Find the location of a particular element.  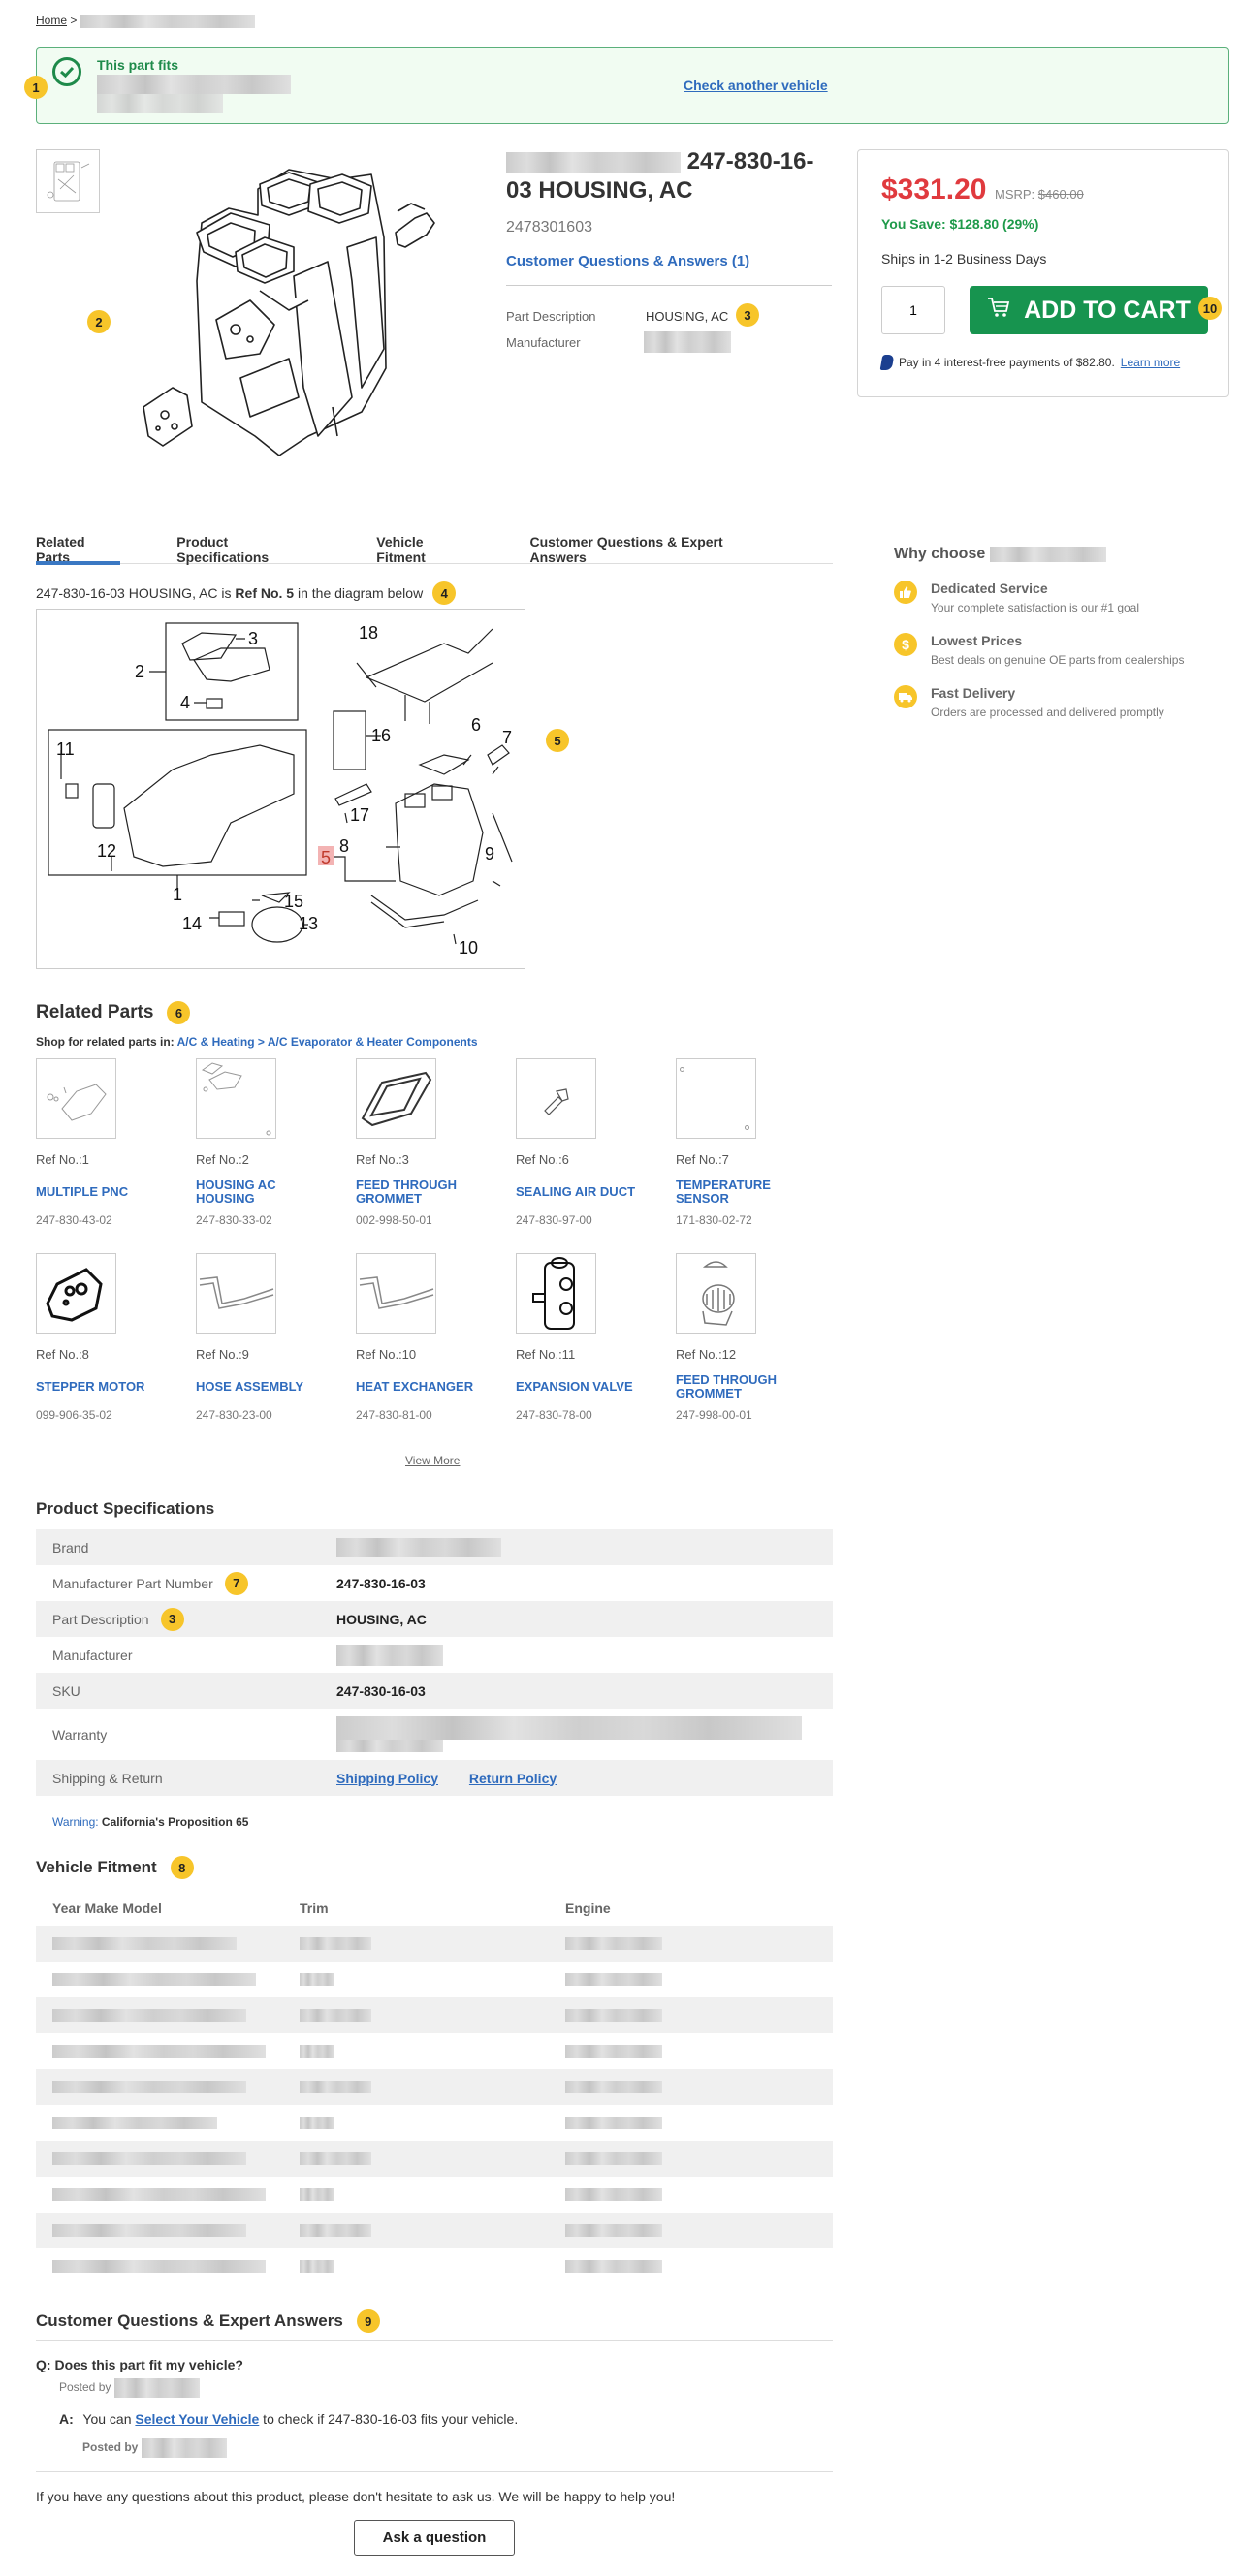

diagram-label-9: 9 is located at coordinates (489, 854).